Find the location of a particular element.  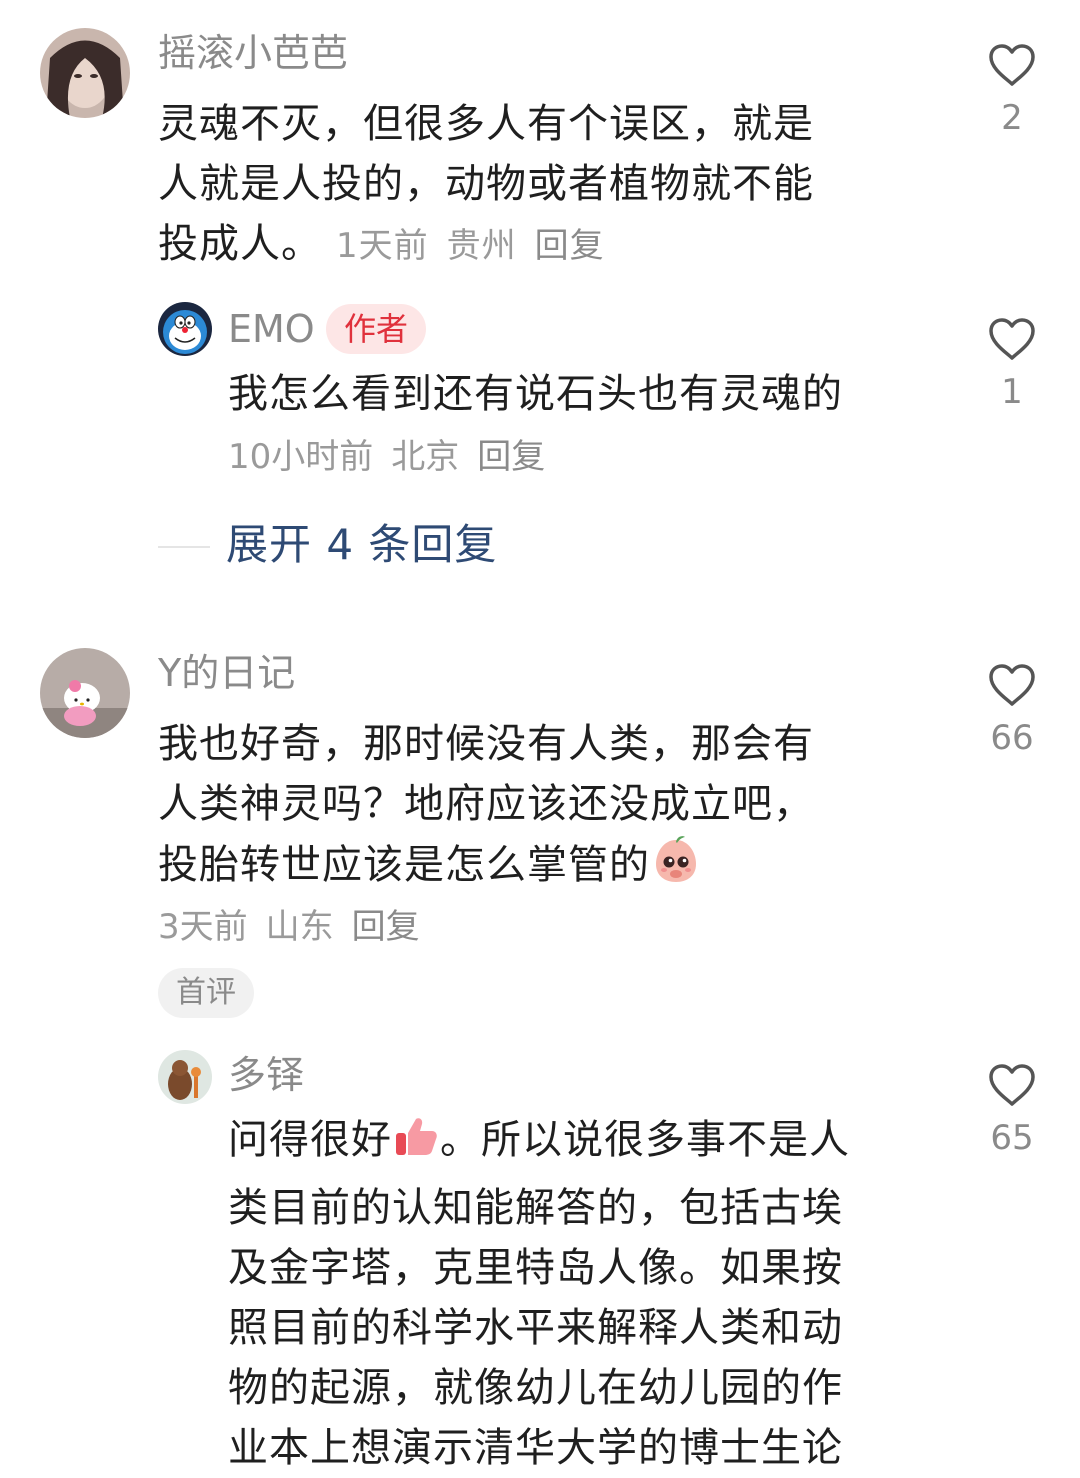

comment-location: 山东 is located at coordinates (299, 927).